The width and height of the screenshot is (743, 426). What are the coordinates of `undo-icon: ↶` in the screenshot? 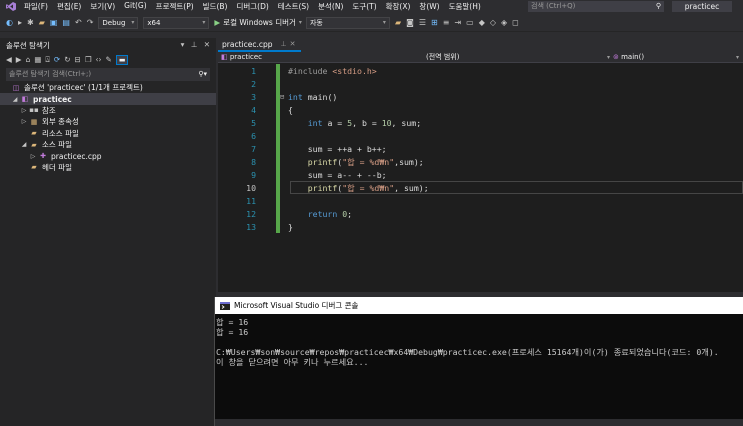 It's located at (78, 22).